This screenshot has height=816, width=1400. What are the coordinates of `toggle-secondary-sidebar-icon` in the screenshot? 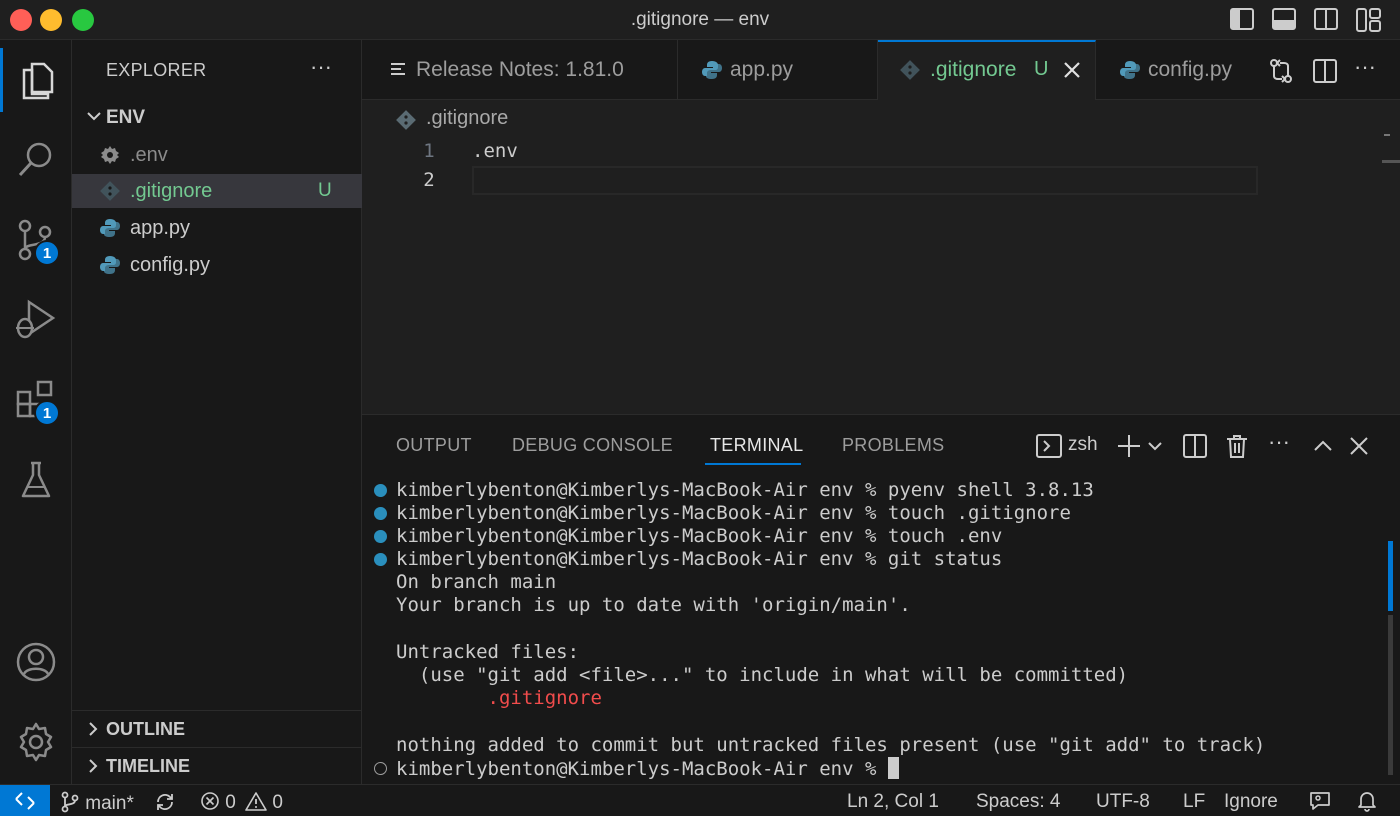 It's located at (1326, 19).